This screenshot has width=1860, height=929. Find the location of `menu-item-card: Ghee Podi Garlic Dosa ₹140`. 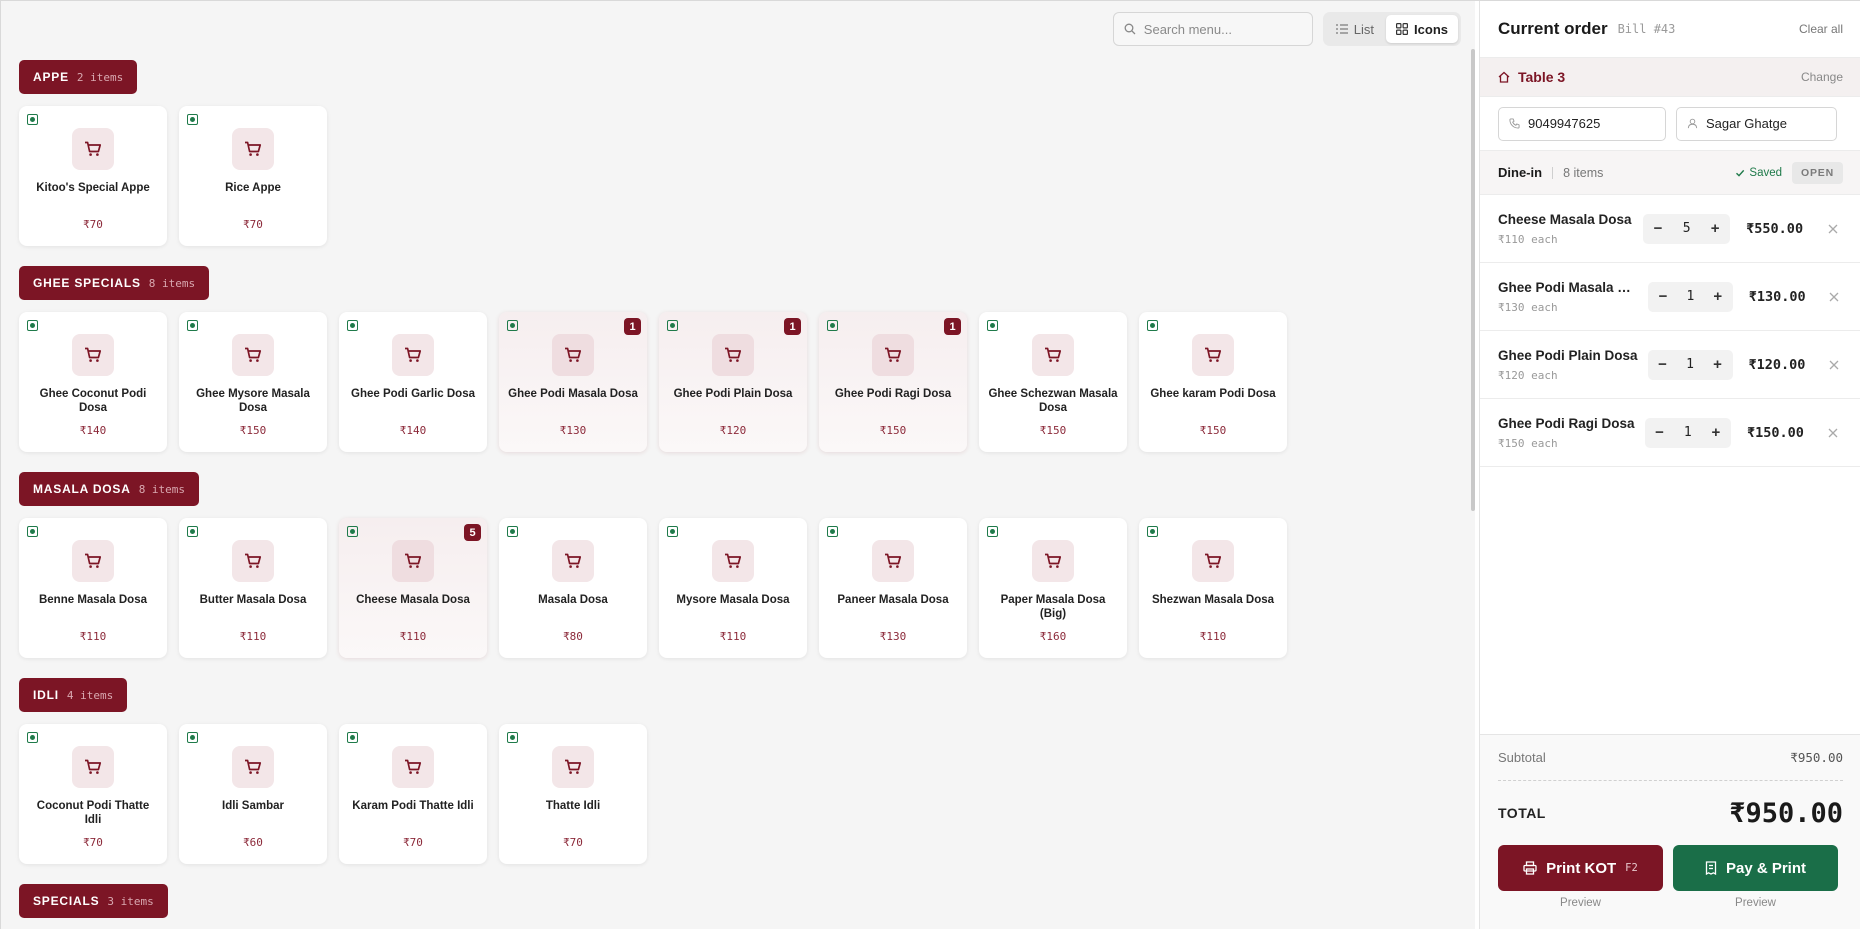

menu-item-card: Ghee Podi Garlic Dosa ₹140 is located at coordinates (413, 382).